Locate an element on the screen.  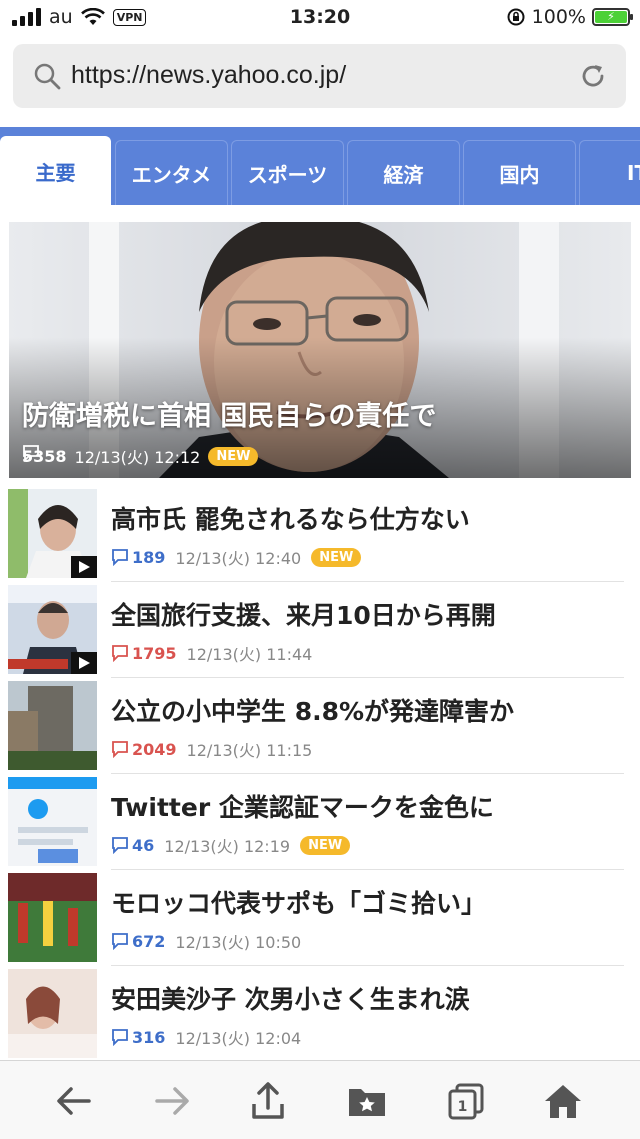
tab-it: IT is located at coordinates (609, 172).